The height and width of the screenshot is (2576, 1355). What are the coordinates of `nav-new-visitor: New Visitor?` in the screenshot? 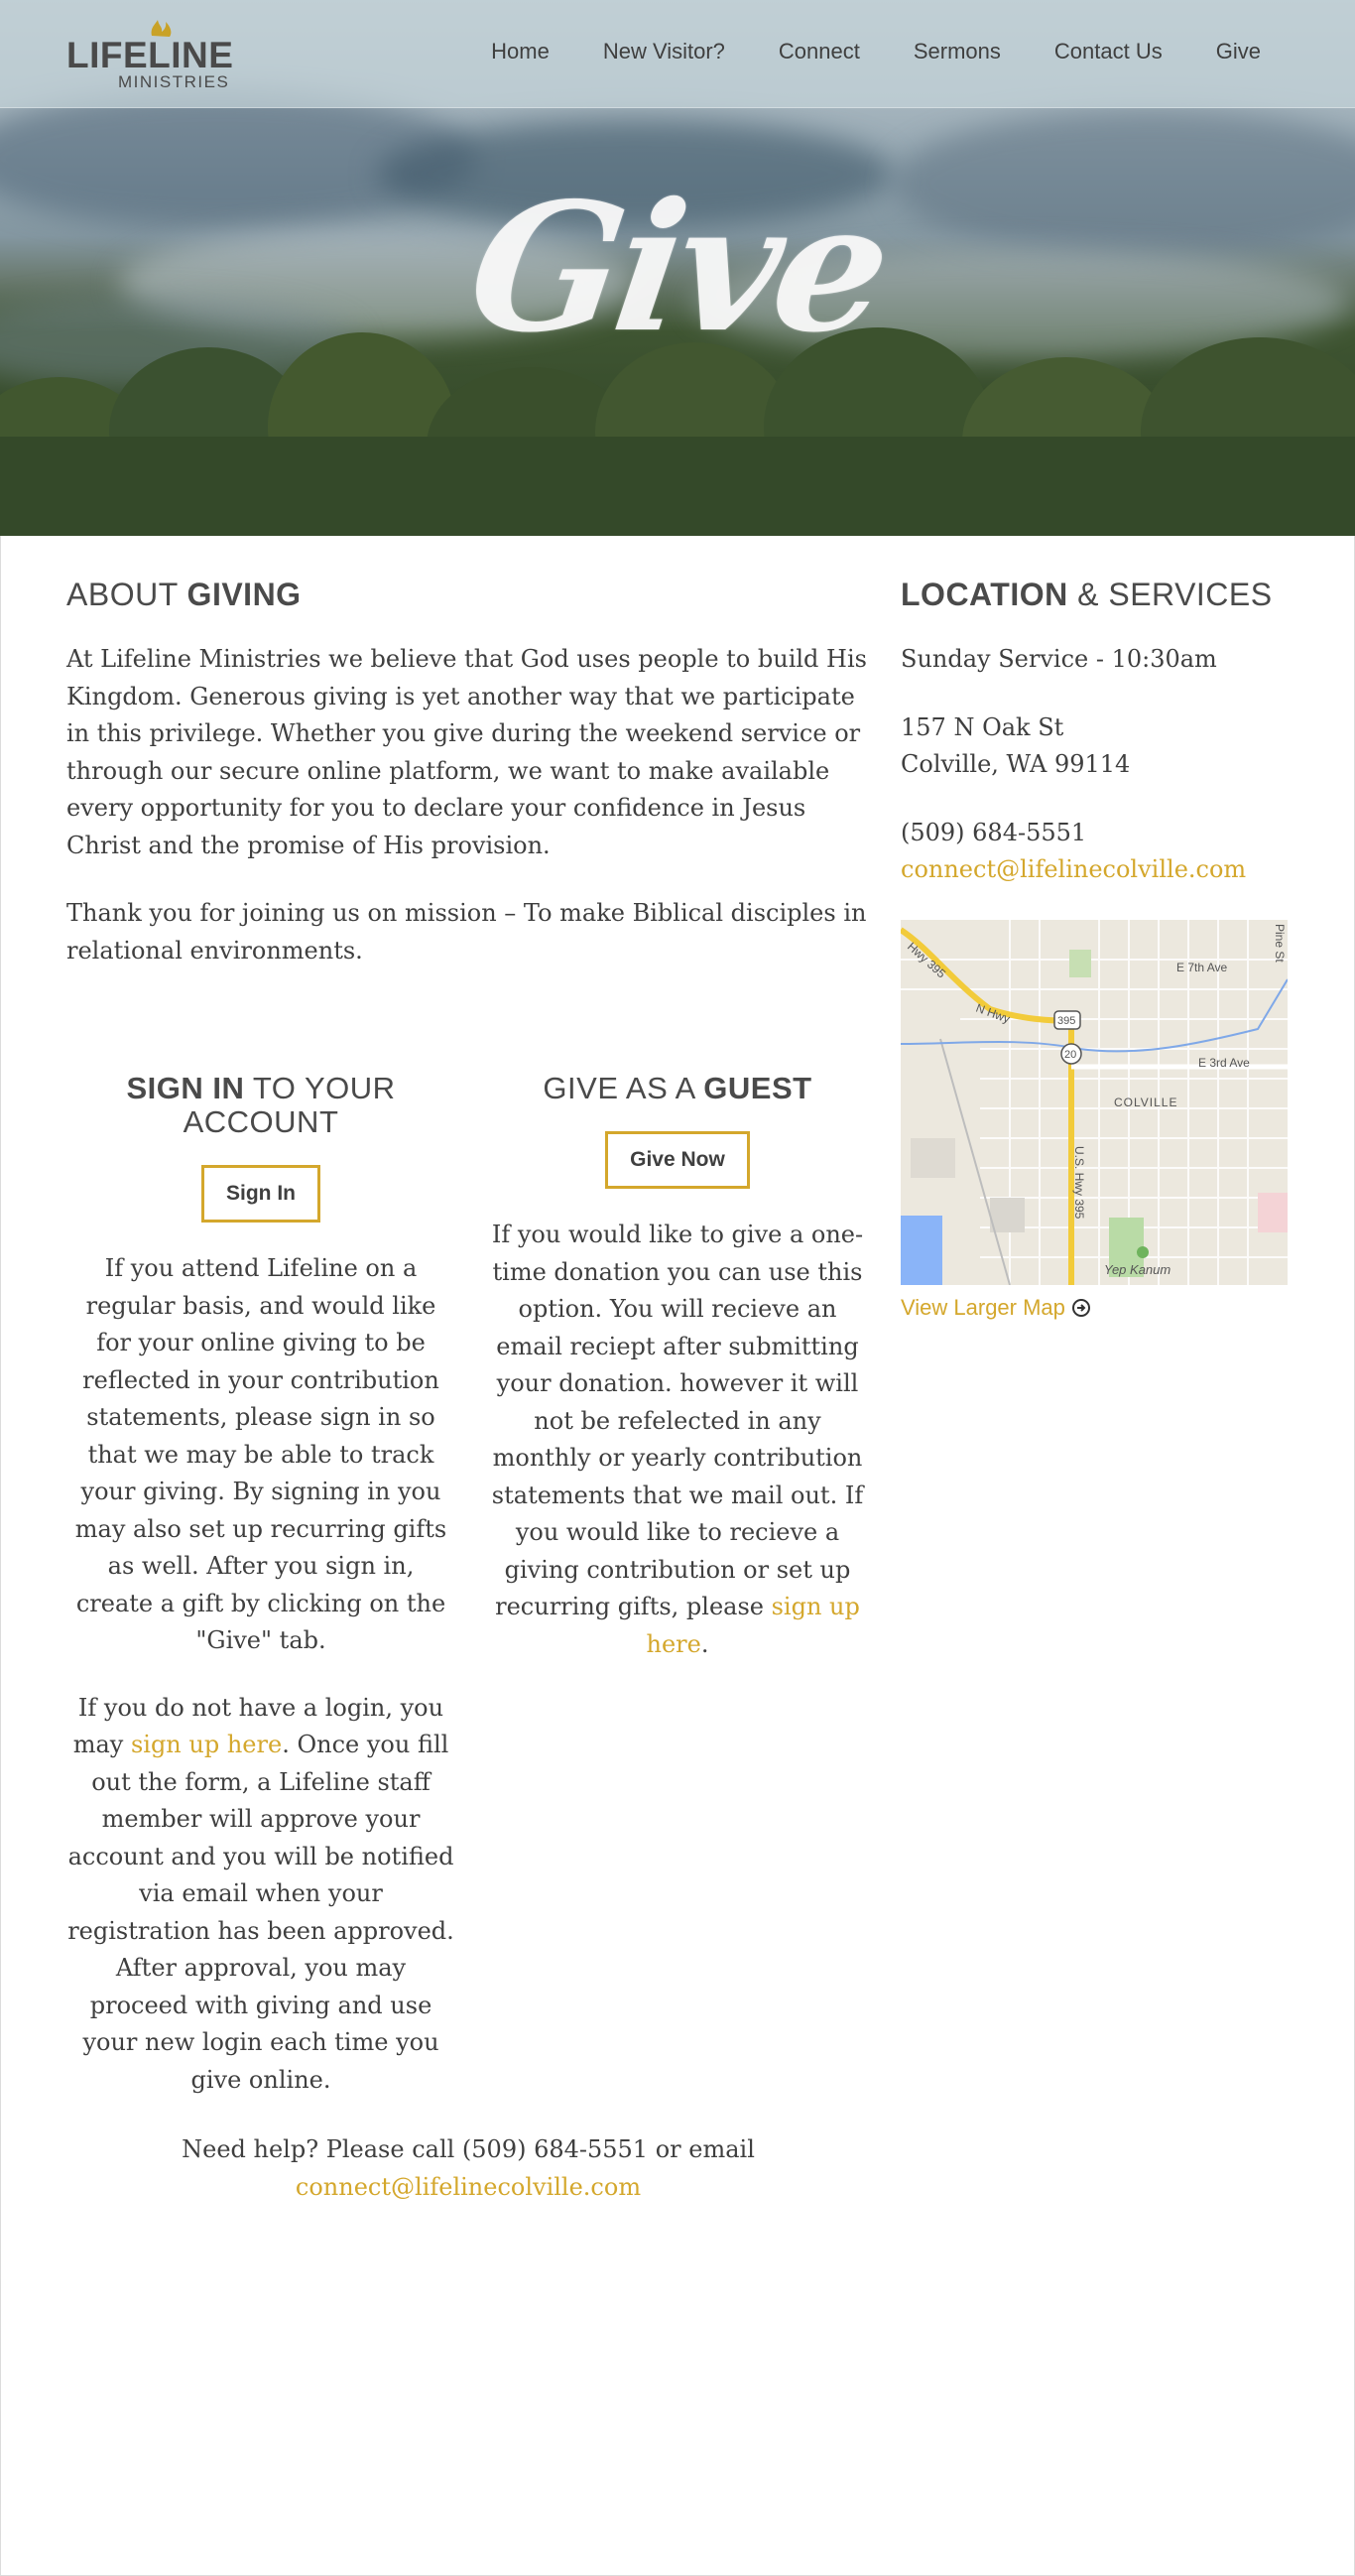 It's located at (664, 52).